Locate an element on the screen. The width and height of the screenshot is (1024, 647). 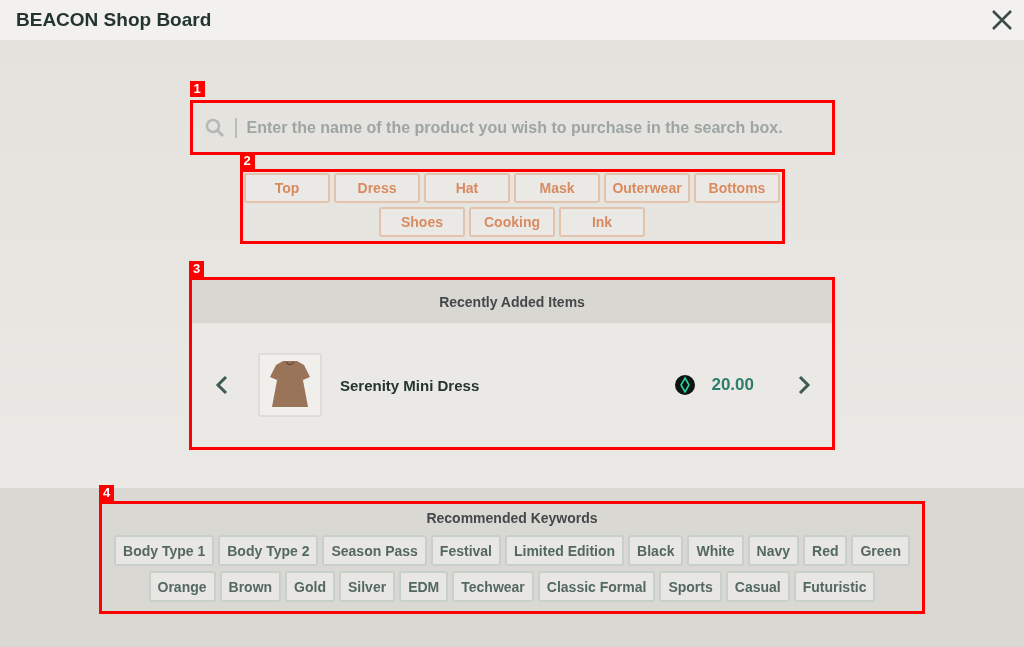
keyword-button: Body Type 2 is located at coordinates (268, 550).